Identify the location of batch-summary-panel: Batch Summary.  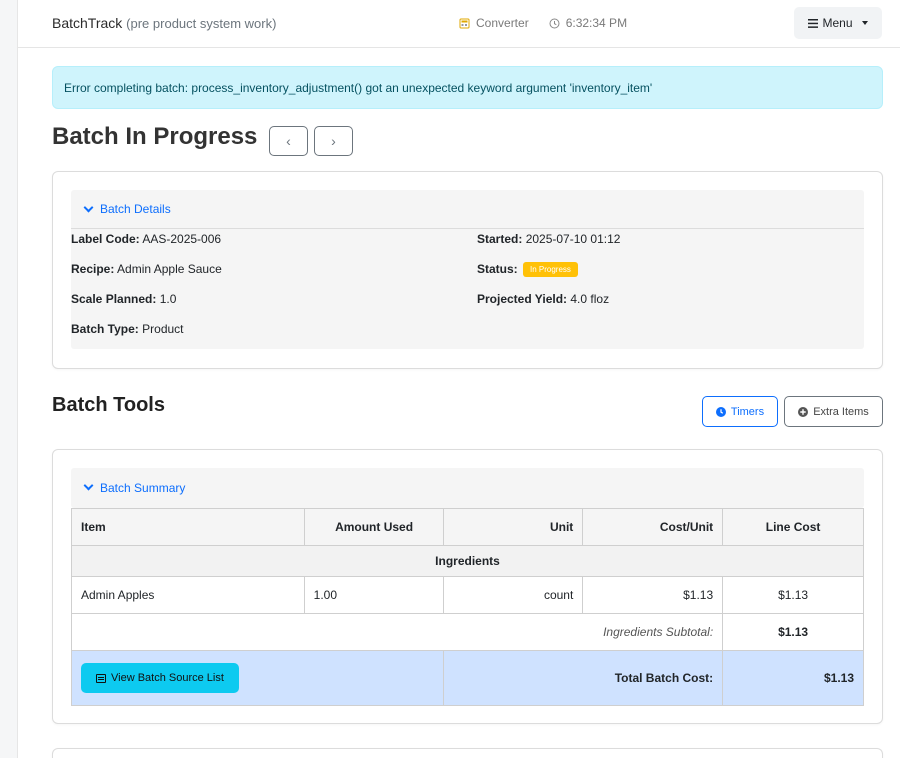
(467, 488).